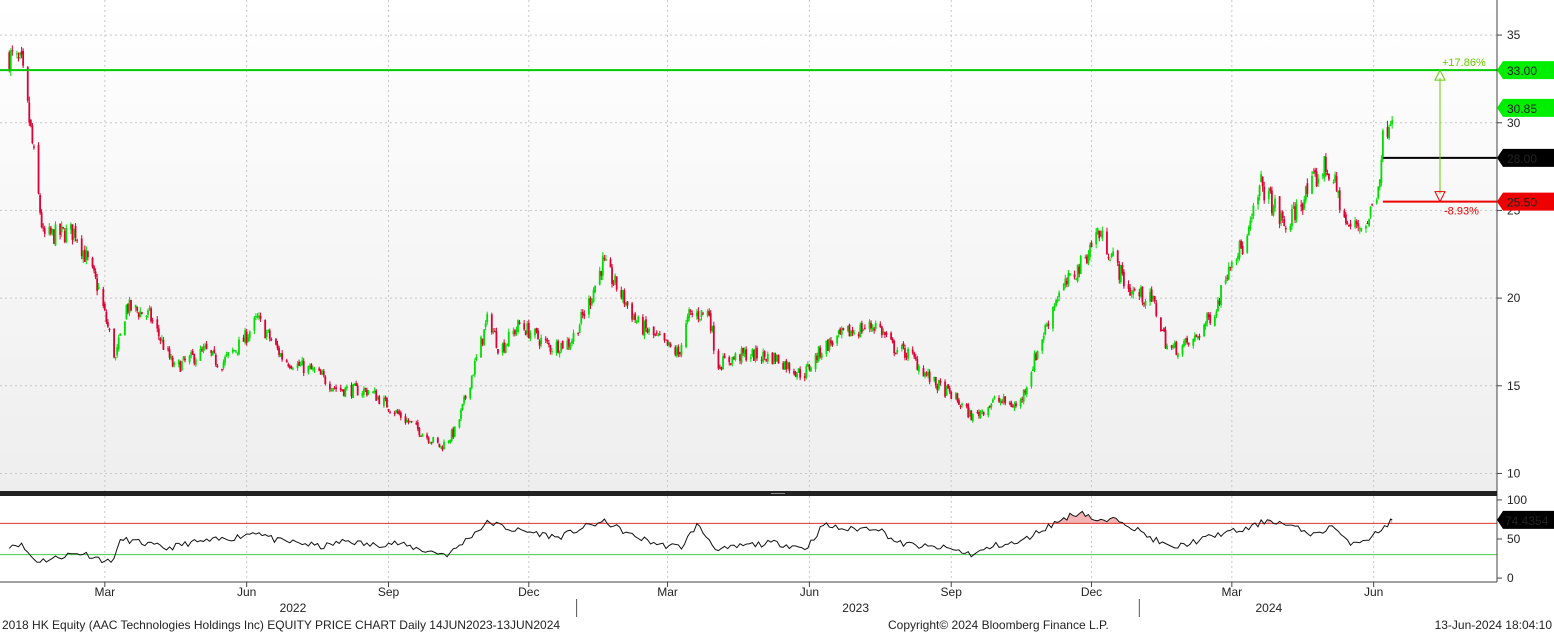  Describe the element at coordinates (748, 493) in the screenshot. I see `panel-divider` at that location.